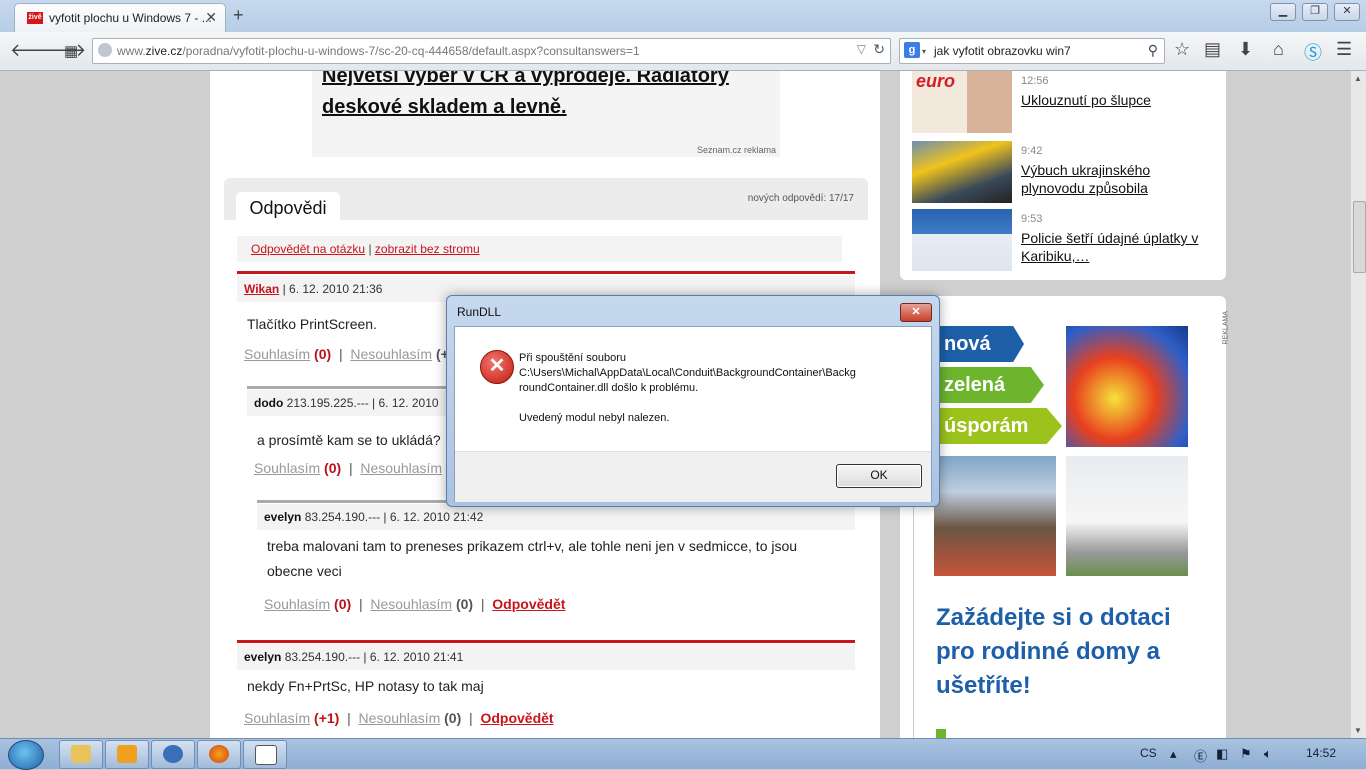  I want to click on ad-bullet-icon, so click(941, 733).